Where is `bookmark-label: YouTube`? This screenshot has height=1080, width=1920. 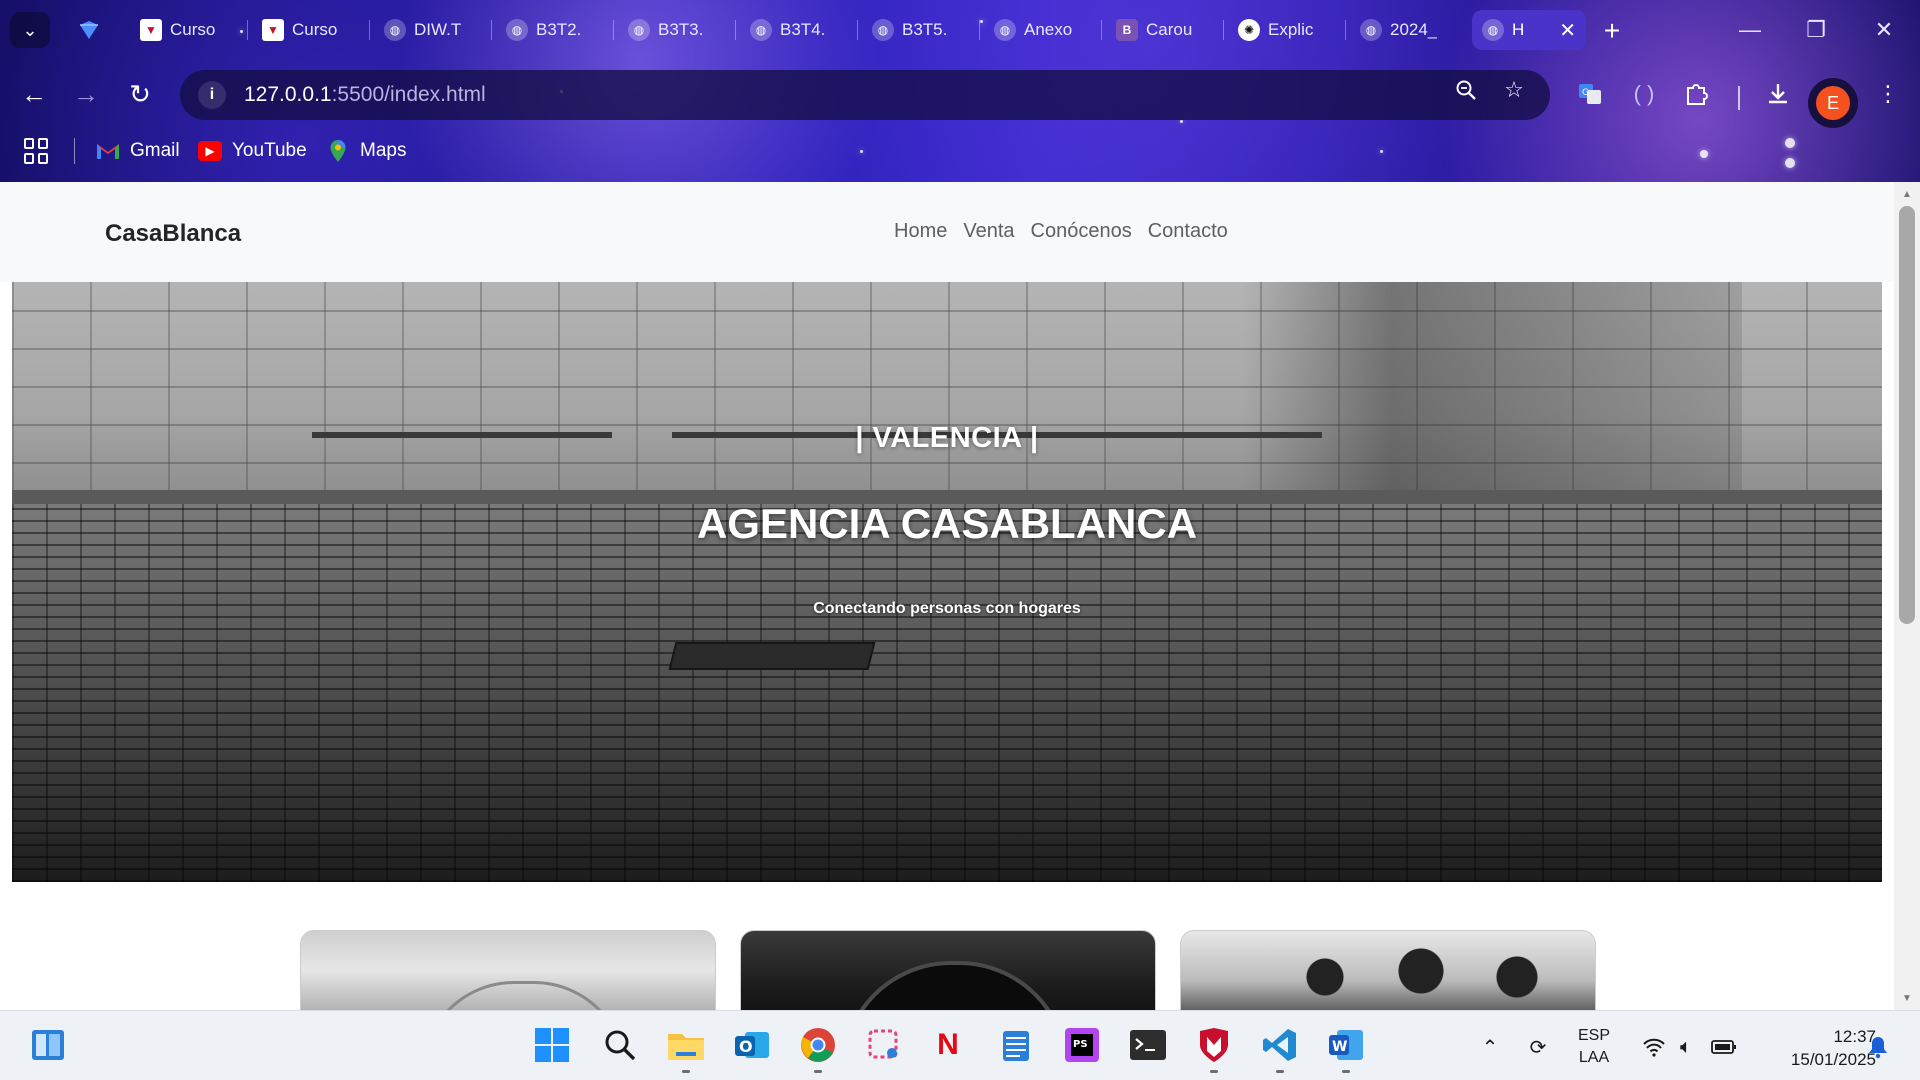
bookmark-label: YouTube is located at coordinates (269, 150).